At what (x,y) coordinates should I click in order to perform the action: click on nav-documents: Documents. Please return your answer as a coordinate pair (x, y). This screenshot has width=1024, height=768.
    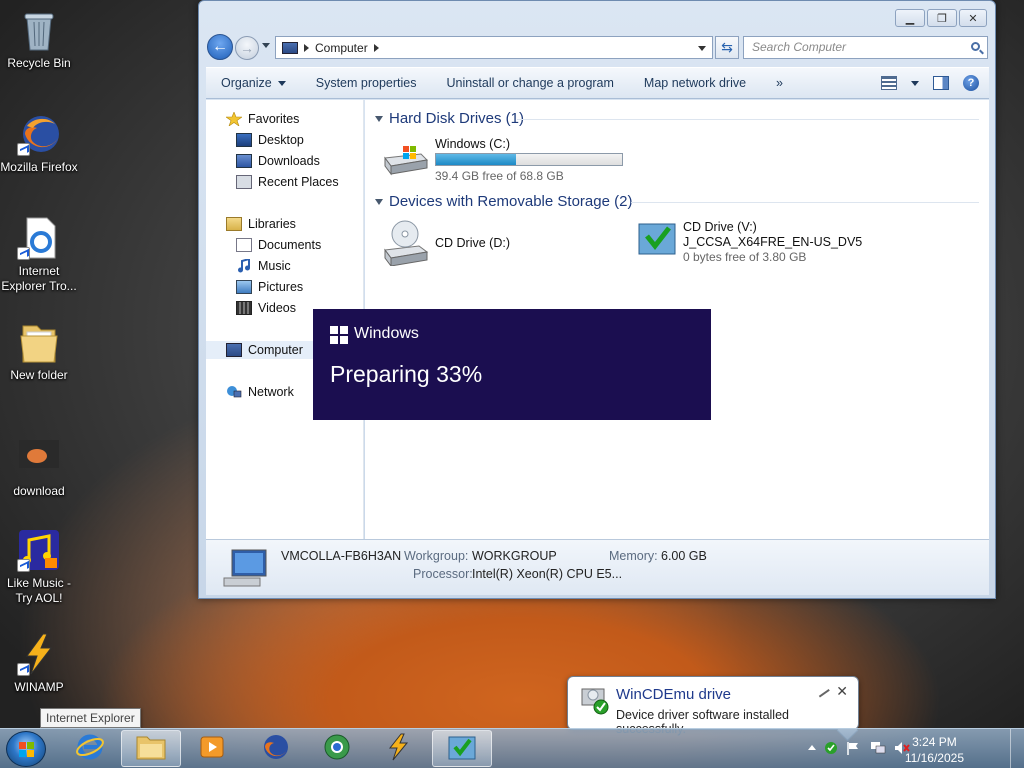
    Looking at the image, I should click on (278, 245).